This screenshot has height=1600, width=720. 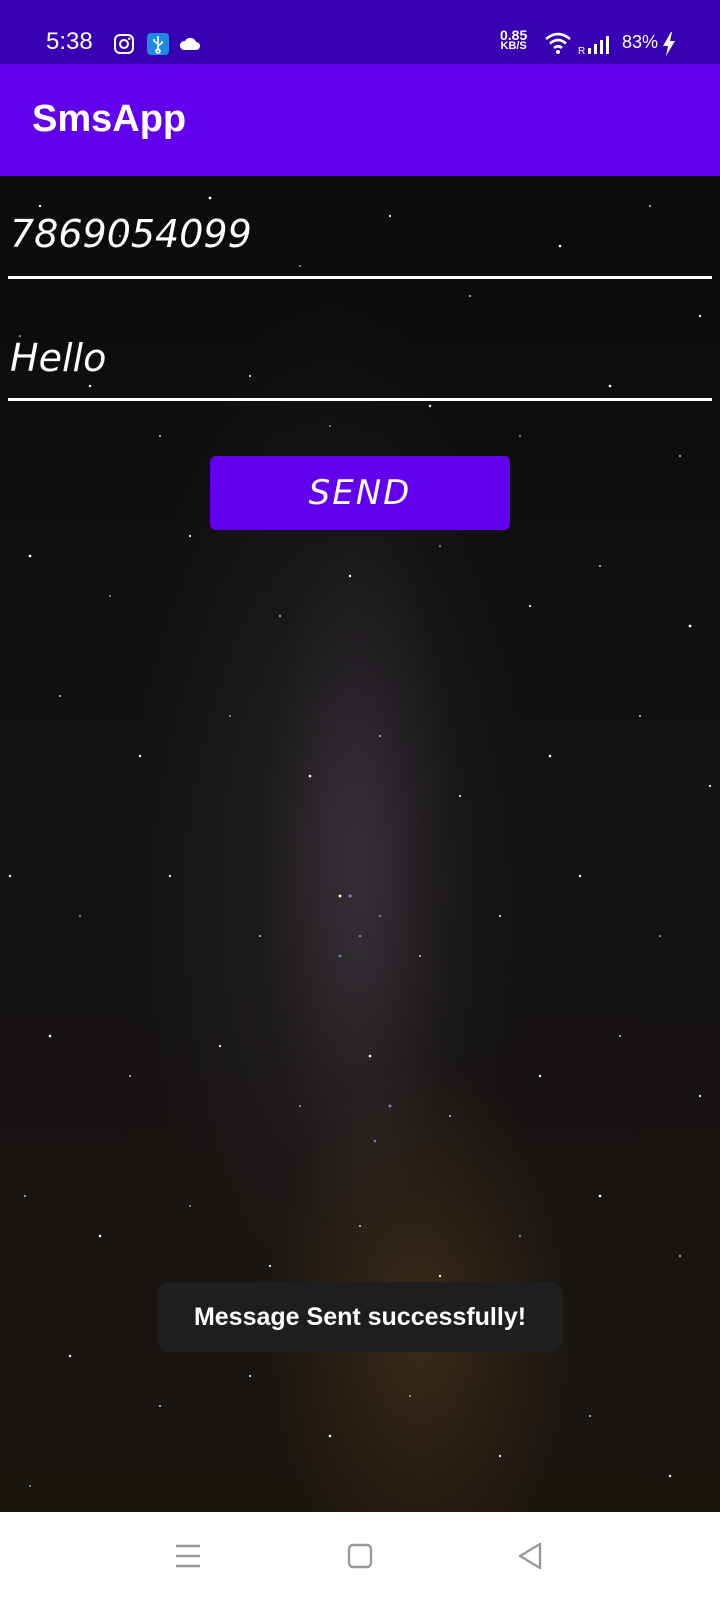 What do you see at coordinates (558, 43) in the screenshot?
I see `wifi-icon` at bounding box center [558, 43].